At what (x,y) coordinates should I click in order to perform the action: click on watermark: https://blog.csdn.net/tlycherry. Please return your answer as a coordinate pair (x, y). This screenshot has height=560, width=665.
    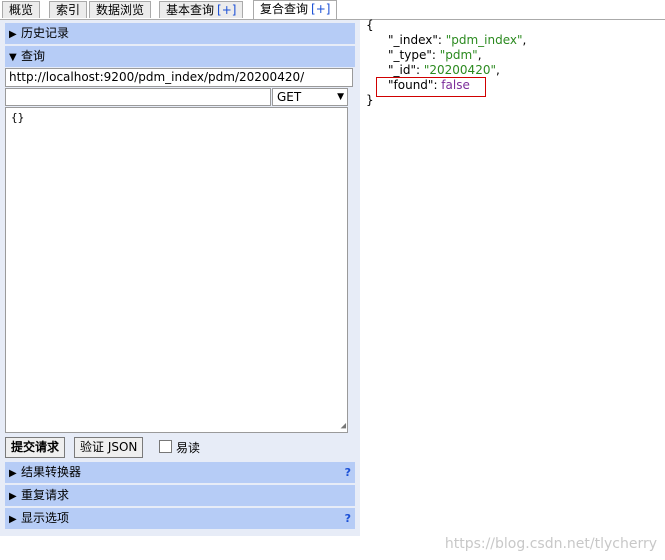
    Looking at the image, I should click on (550, 544).